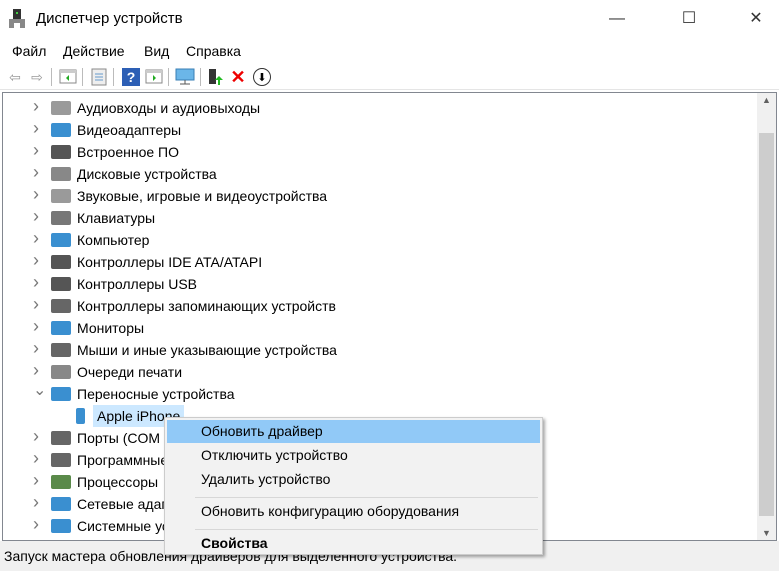  Describe the element at coordinates (756, 19) in the screenshot. I see `close-button: ✕` at that location.